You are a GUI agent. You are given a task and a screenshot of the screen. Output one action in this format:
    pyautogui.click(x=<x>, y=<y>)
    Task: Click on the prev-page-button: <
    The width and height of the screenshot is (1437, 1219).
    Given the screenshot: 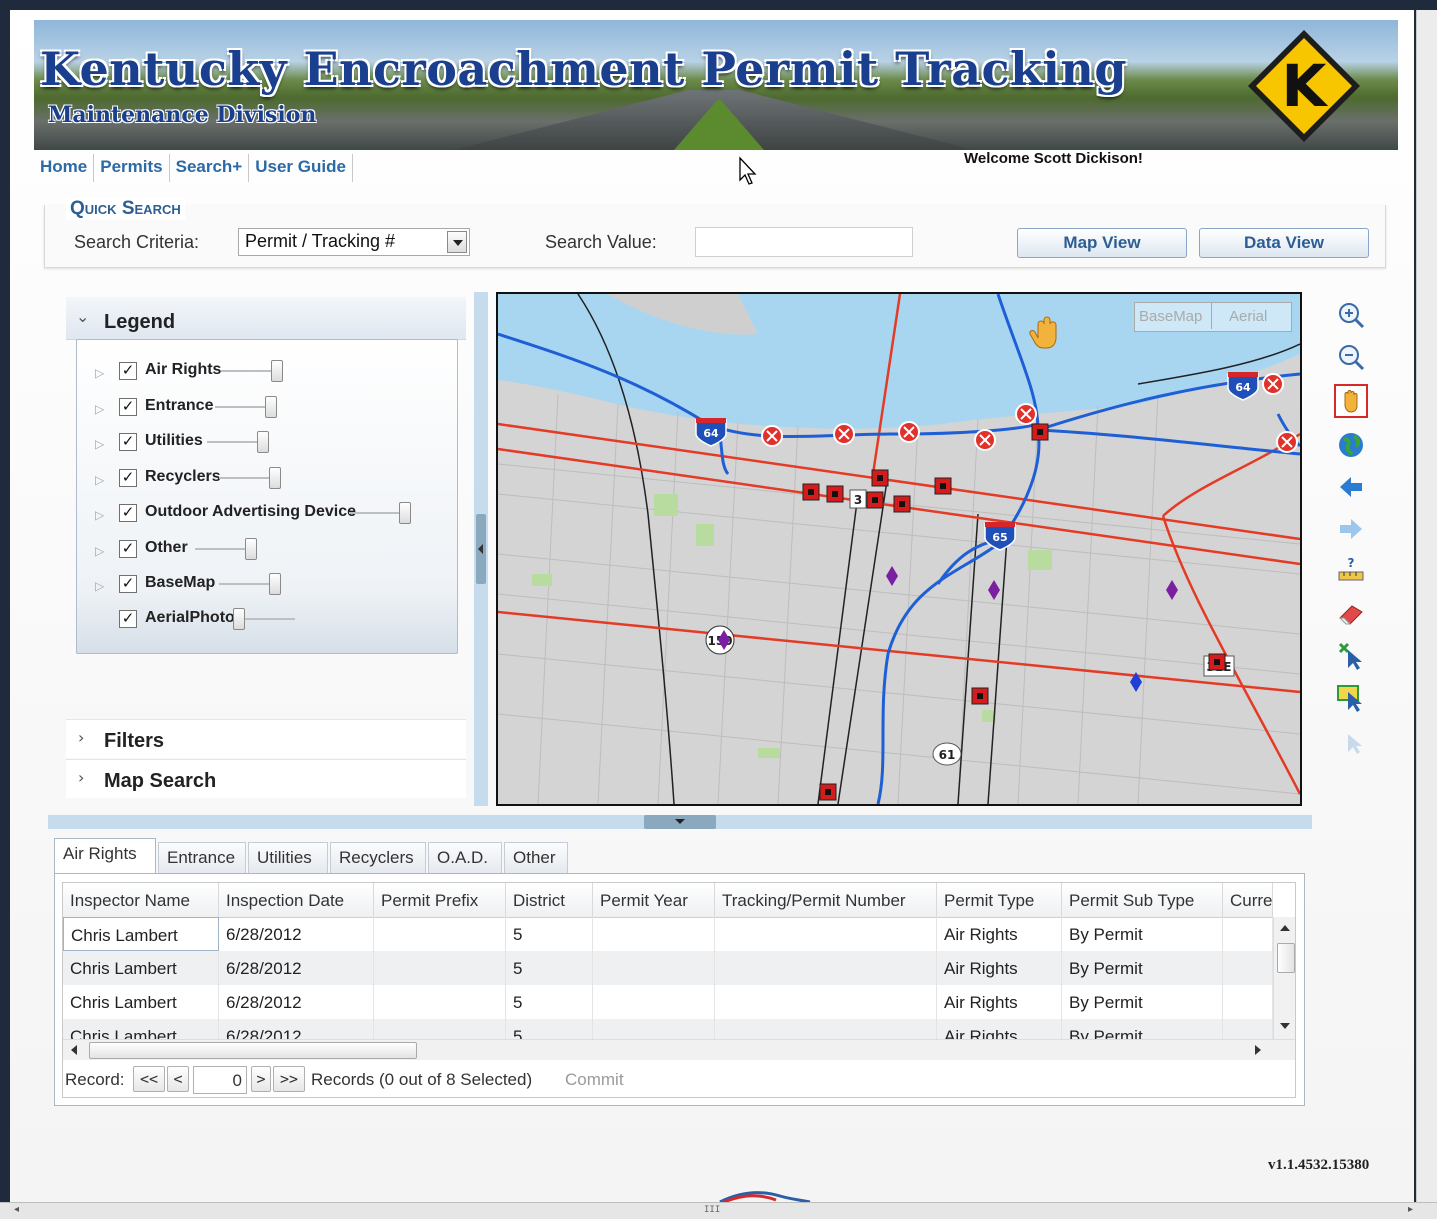 What is the action you would take?
    pyautogui.click(x=178, y=1079)
    